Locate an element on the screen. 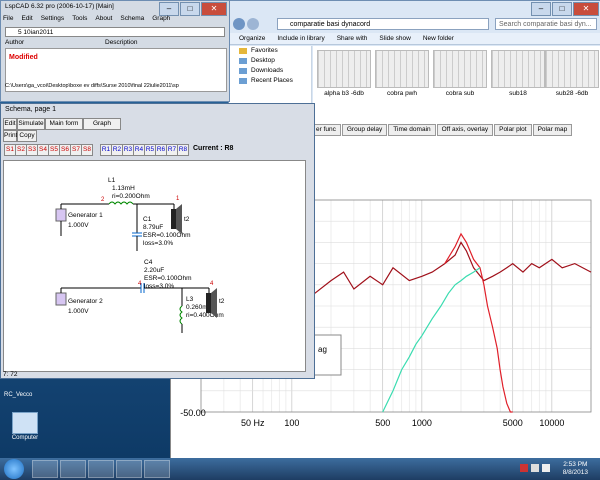 This screenshot has height=480, width=600. nav-favorites: Favorites is located at coordinates (270, 51).